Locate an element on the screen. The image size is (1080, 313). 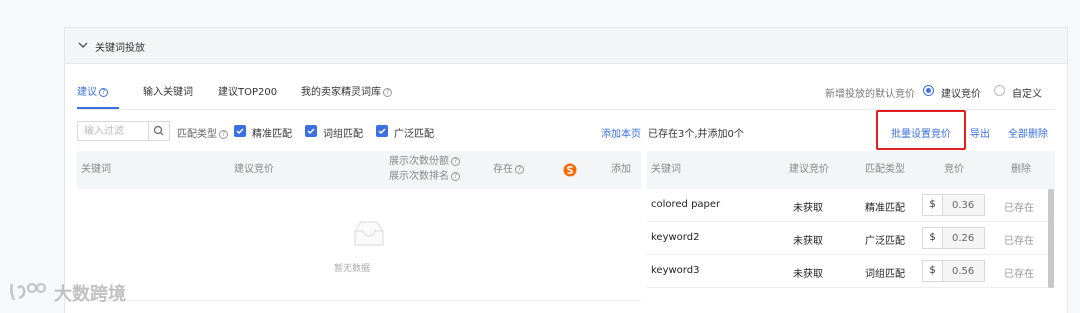
search-button is located at coordinates (159, 131).